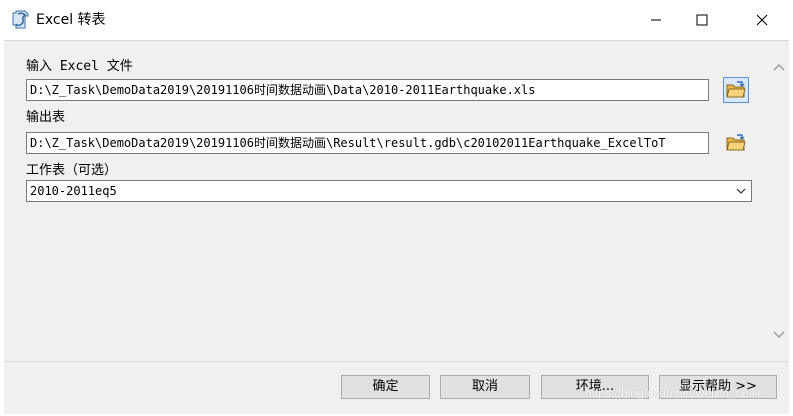 Image resolution: width=793 pixels, height=416 pixels. I want to click on sheet-selected-value: 2010-2011eq5, so click(73, 191).